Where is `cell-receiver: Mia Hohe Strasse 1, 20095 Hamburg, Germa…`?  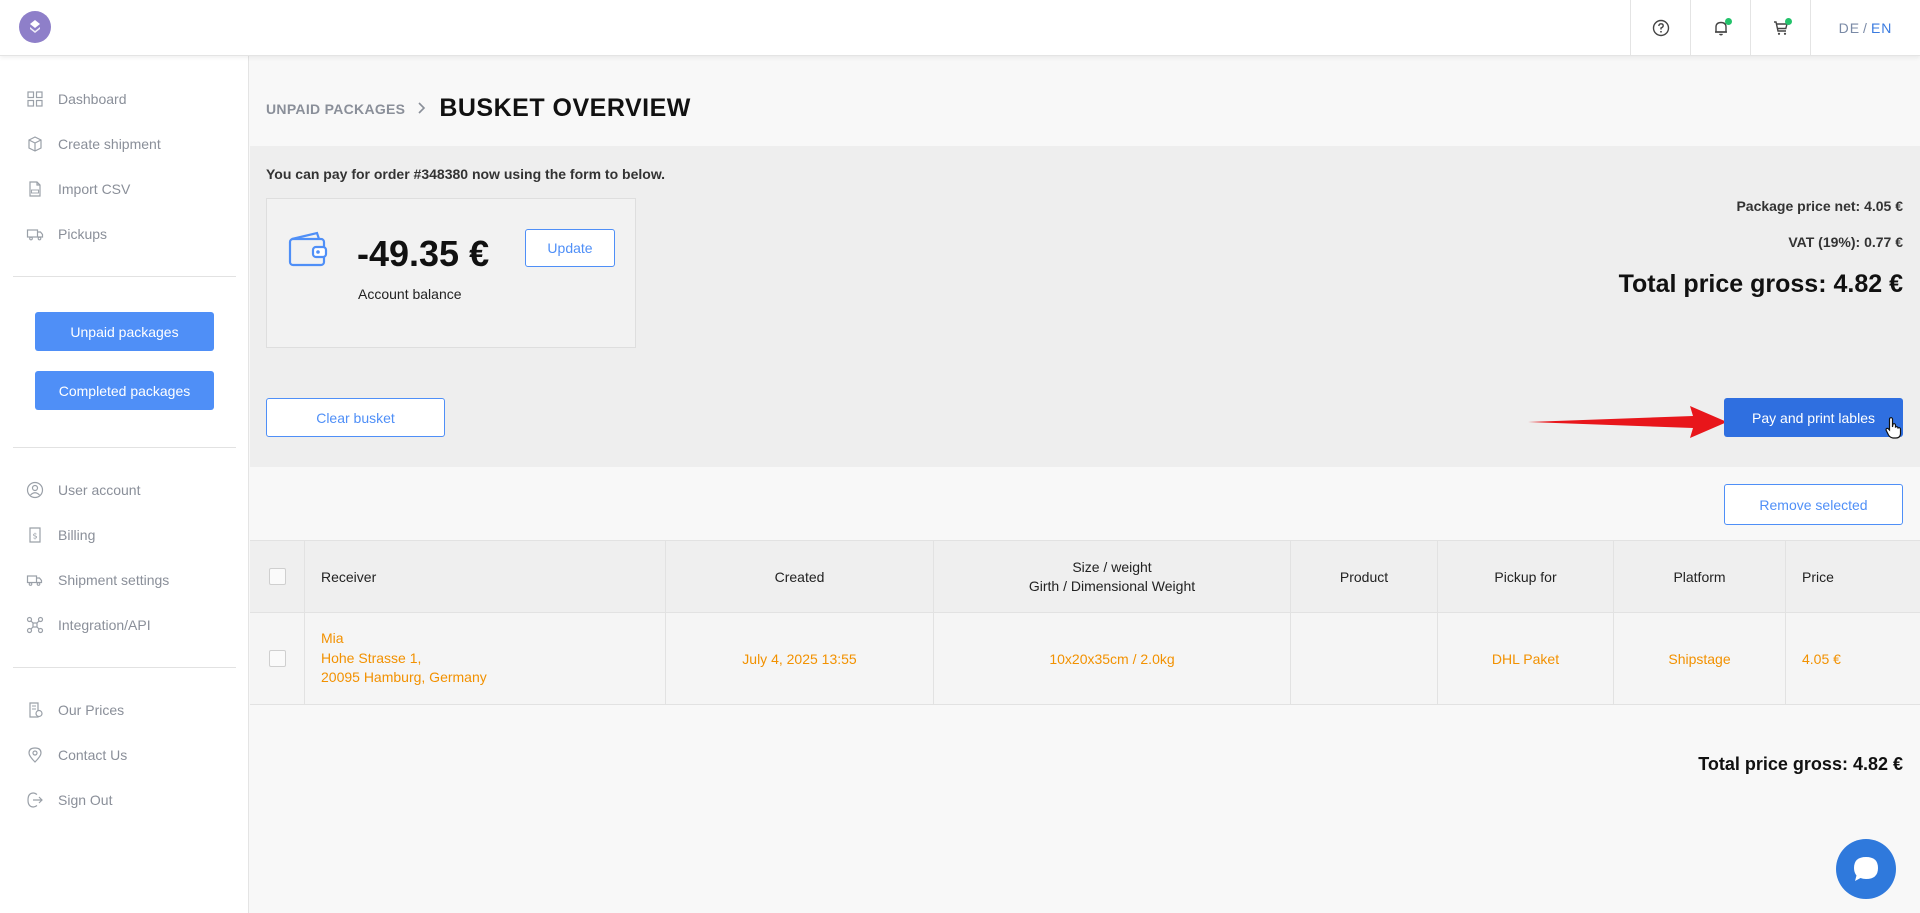 cell-receiver: Mia Hohe Strasse 1, 20095 Hamburg, Germa… is located at coordinates (484, 658).